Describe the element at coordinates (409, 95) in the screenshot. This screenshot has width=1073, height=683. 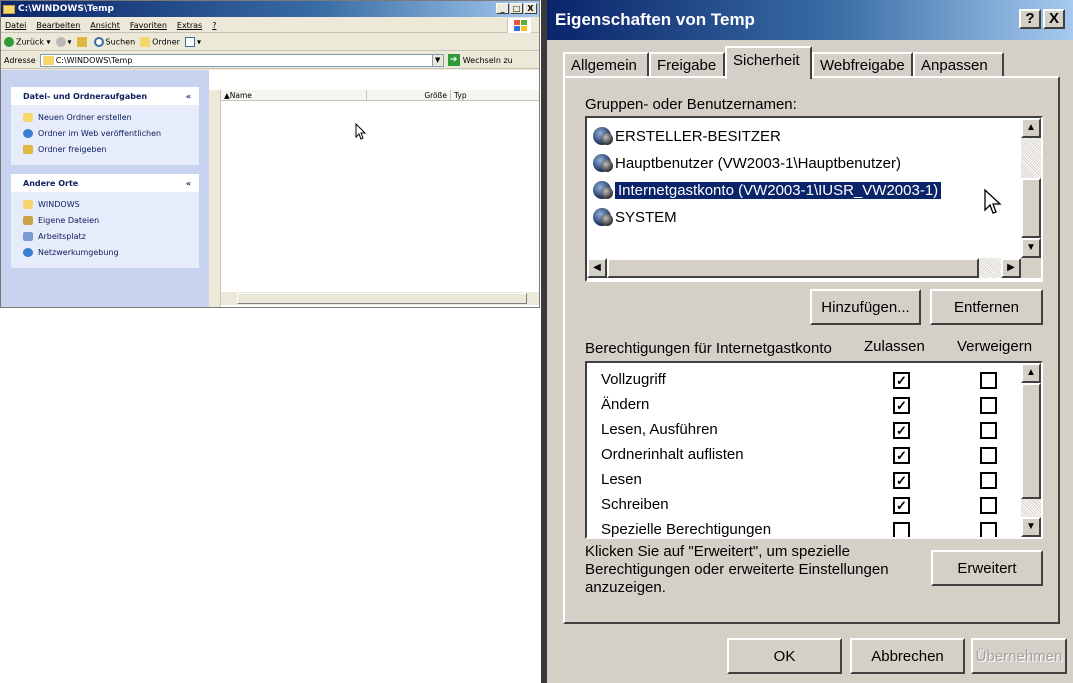
I see `column-size: Größe` at that location.